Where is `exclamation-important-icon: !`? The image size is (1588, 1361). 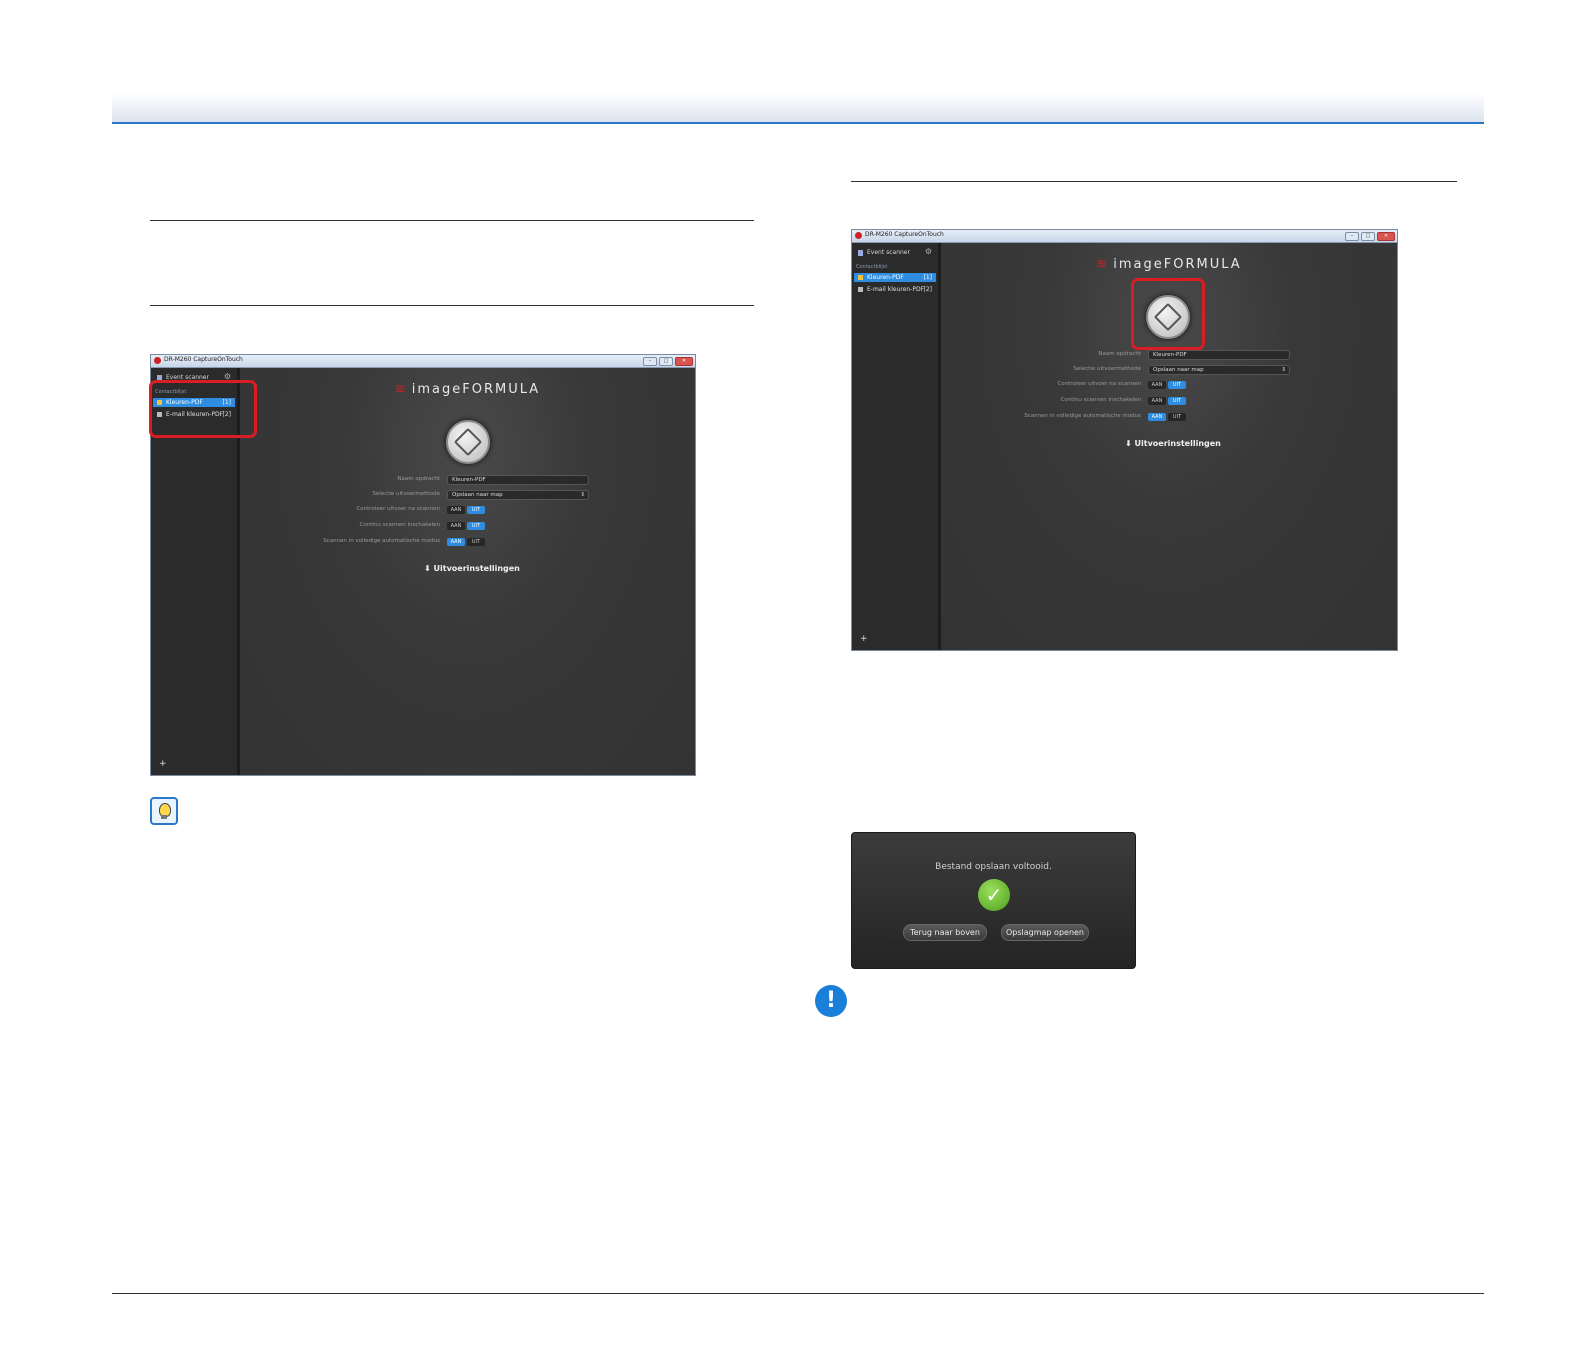 exclamation-important-icon: ! is located at coordinates (831, 1001).